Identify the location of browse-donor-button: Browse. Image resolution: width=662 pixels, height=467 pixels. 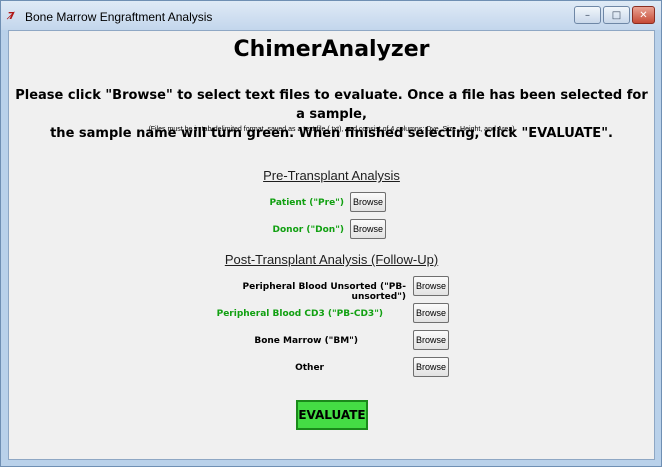
(368, 229).